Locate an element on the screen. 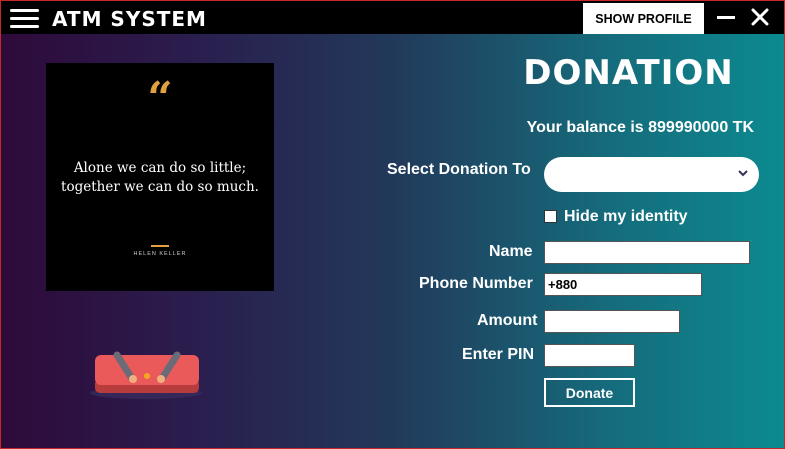 This screenshot has width=785, height=449. phone-number-input is located at coordinates (623, 284).